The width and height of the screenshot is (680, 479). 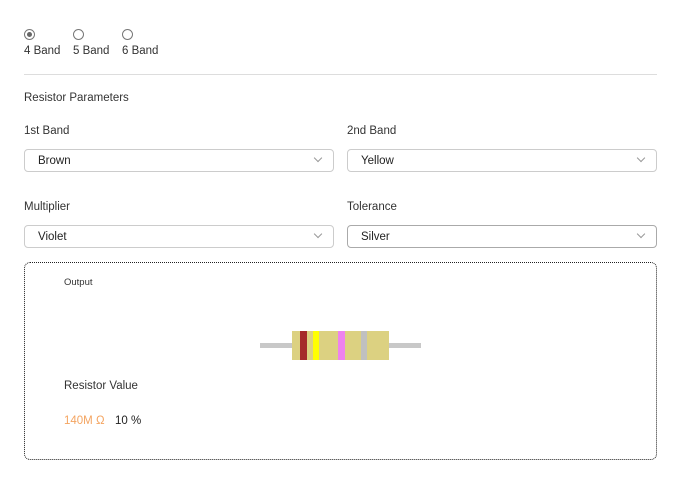 I want to click on tolerance-select: Silver, so click(x=502, y=236).